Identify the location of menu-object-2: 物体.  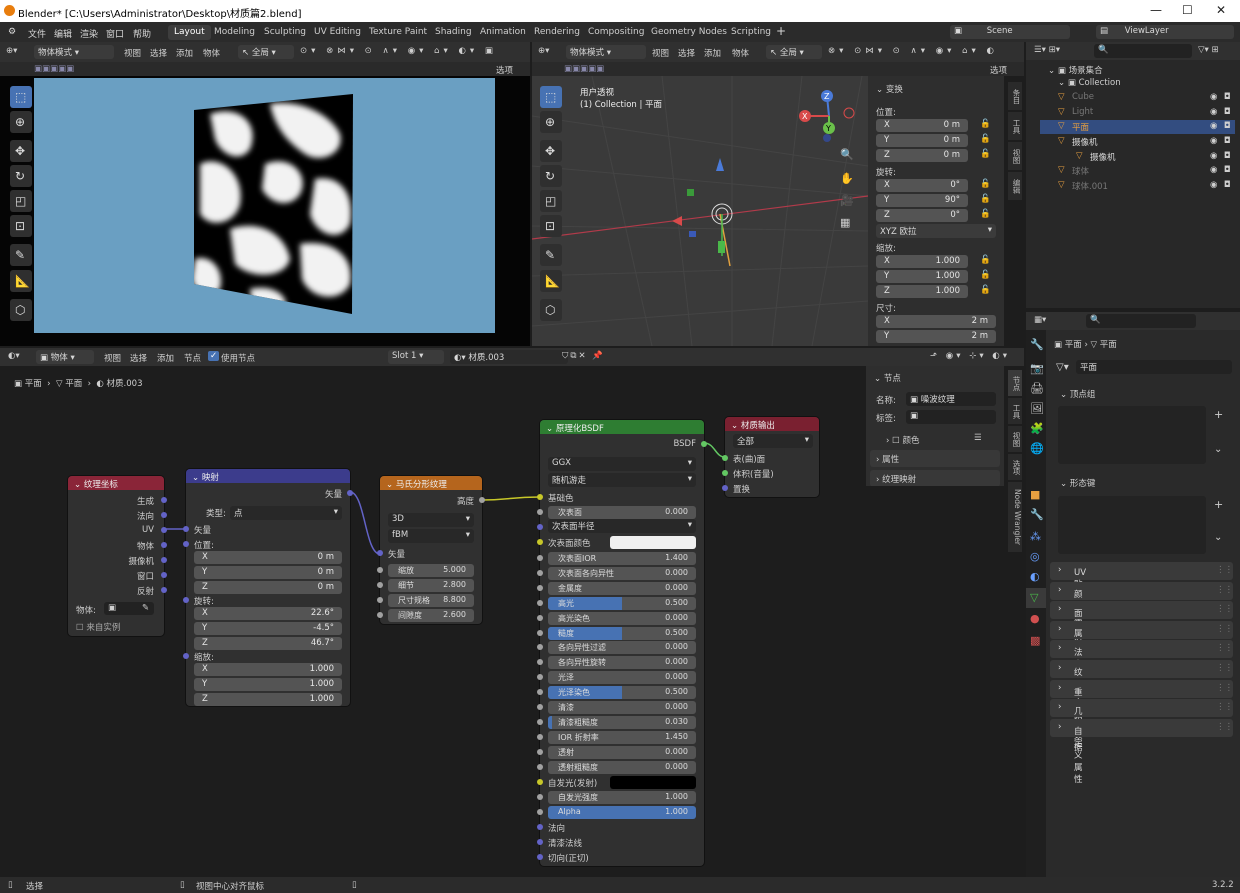
(740, 53).